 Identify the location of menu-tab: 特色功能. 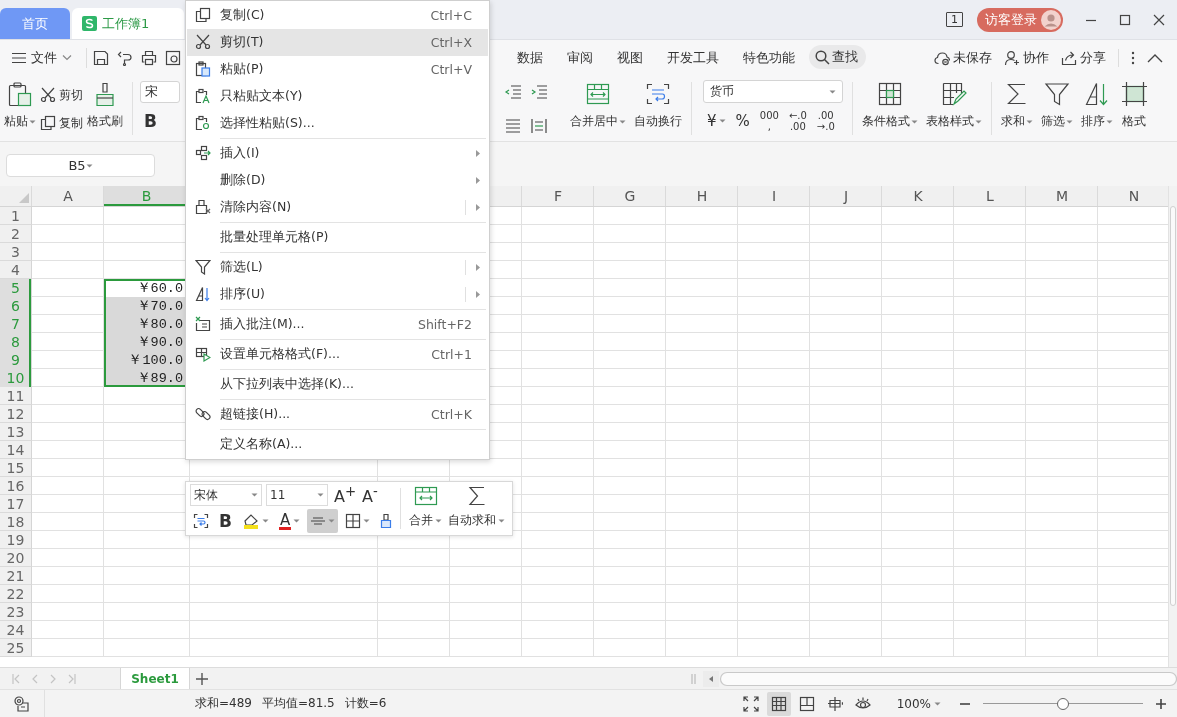
(769, 58).